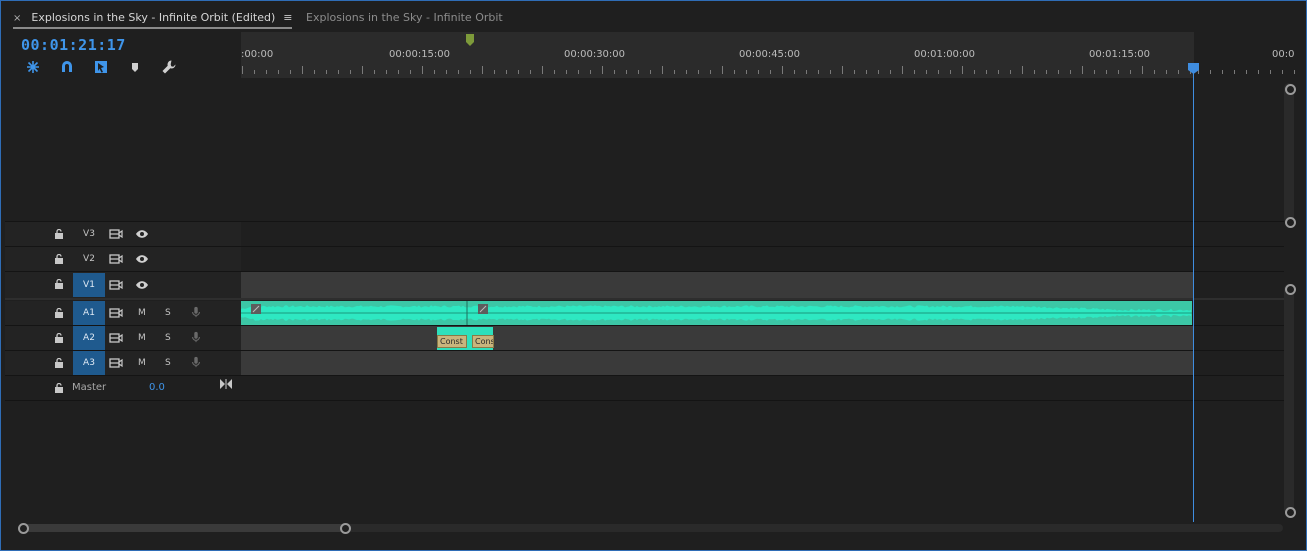 This screenshot has width=1307, height=551. I want to click on tab-label: Explosions in the Sky - Infinite Orbit, so click(404, 17).